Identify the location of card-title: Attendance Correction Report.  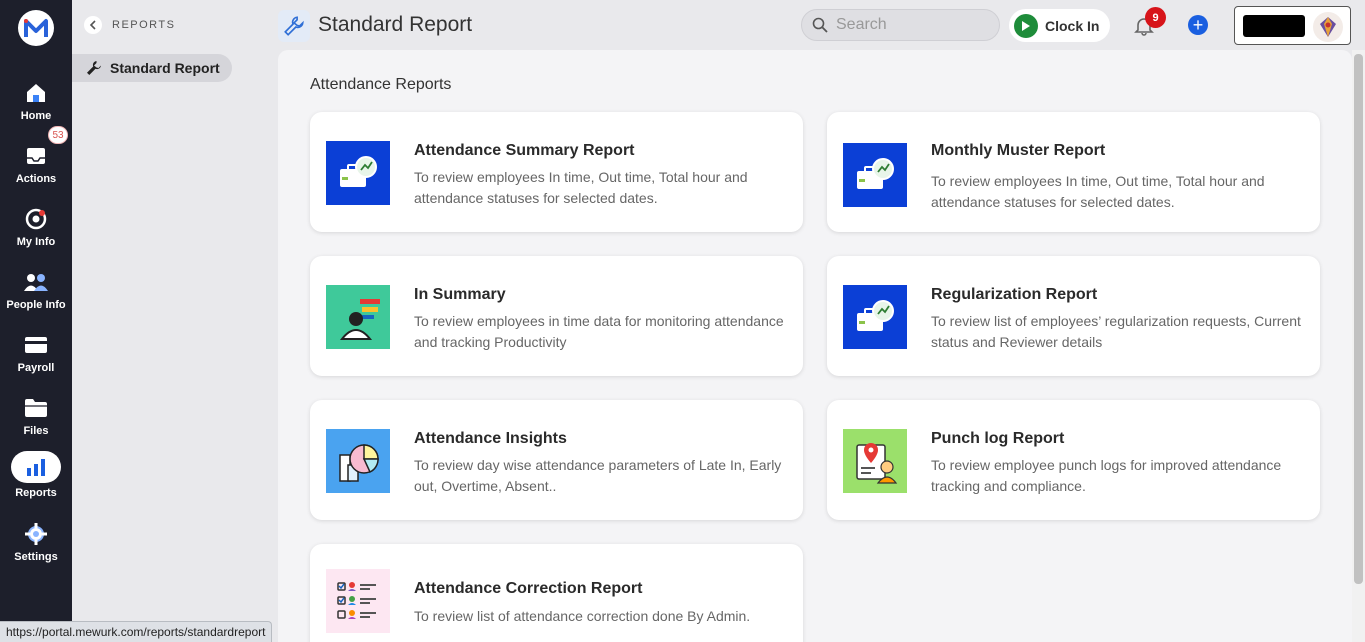
(528, 588).